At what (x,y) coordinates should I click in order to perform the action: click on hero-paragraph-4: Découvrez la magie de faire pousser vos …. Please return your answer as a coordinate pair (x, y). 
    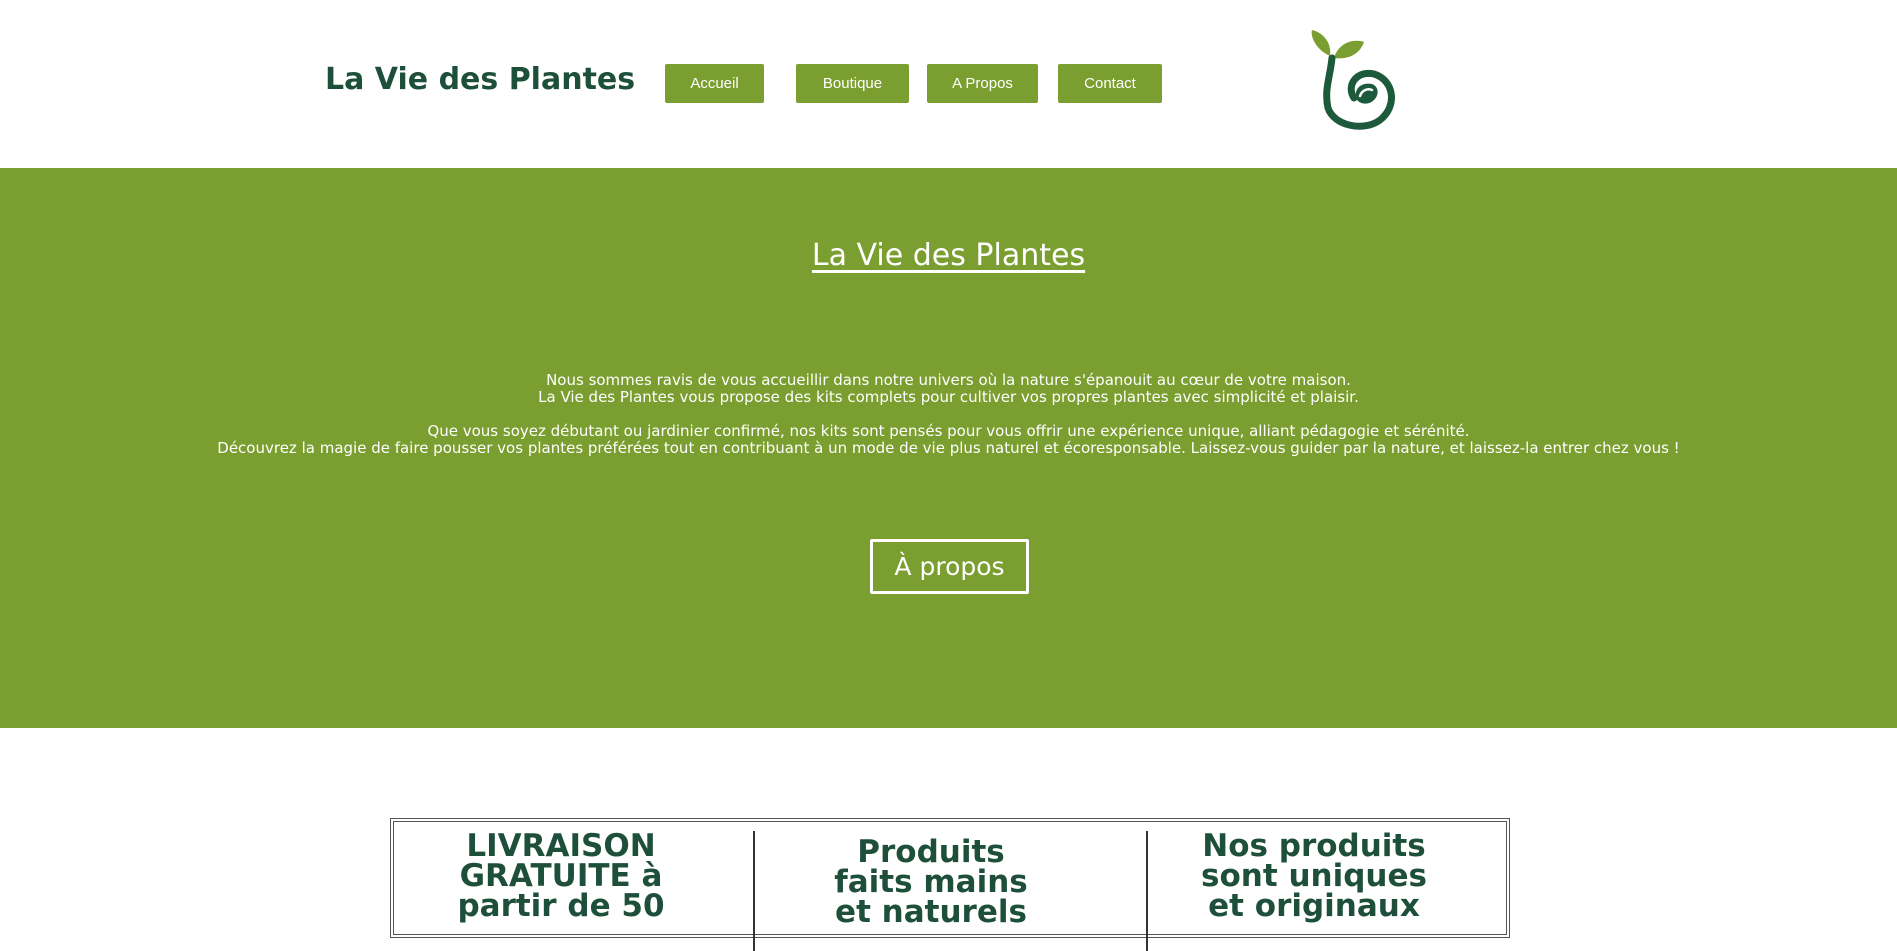
    Looking at the image, I should click on (948, 448).